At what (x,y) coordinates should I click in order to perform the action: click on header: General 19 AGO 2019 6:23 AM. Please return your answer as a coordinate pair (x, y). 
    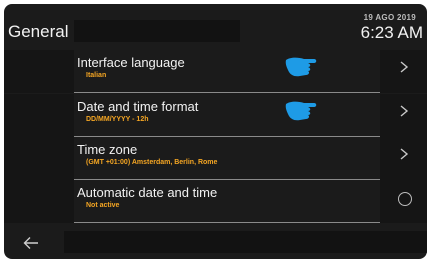
    Looking at the image, I should click on (215, 24).